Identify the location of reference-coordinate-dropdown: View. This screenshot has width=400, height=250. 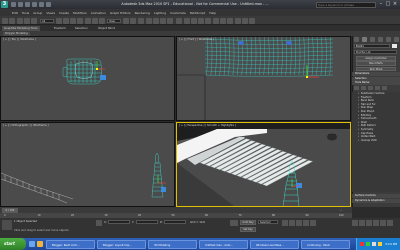
(114, 20).